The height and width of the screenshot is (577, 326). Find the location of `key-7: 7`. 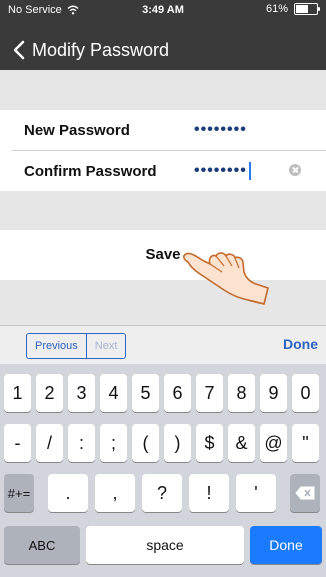

key-7: 7 is located at coordinates (209, 393).